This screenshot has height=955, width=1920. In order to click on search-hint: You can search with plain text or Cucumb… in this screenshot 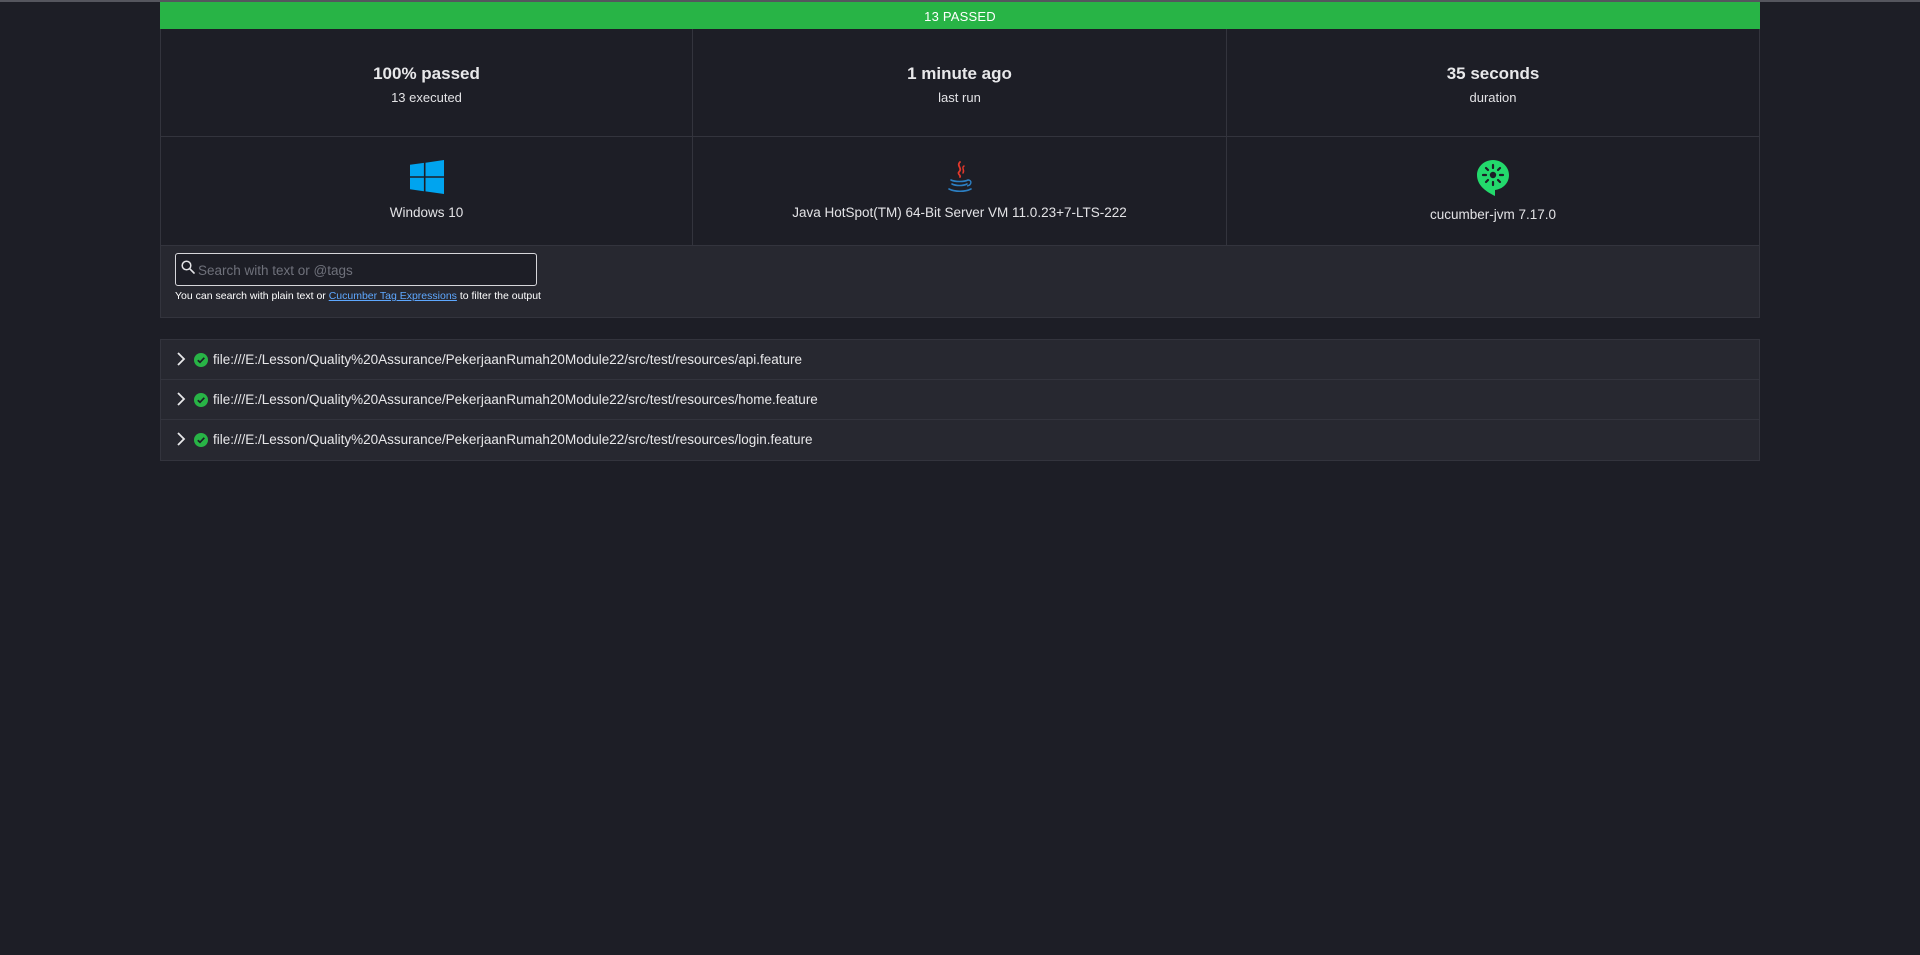, I will do `click(358, 296)`.